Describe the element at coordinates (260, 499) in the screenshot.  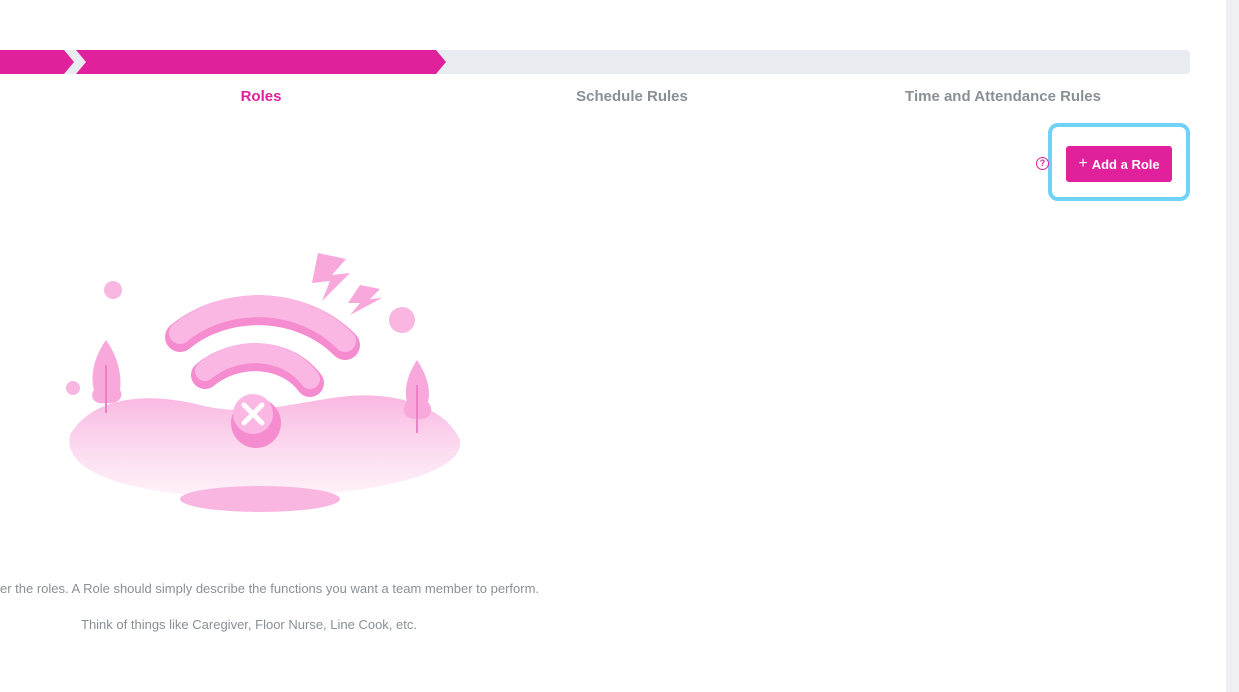
I see `ground-shadow` at that location.